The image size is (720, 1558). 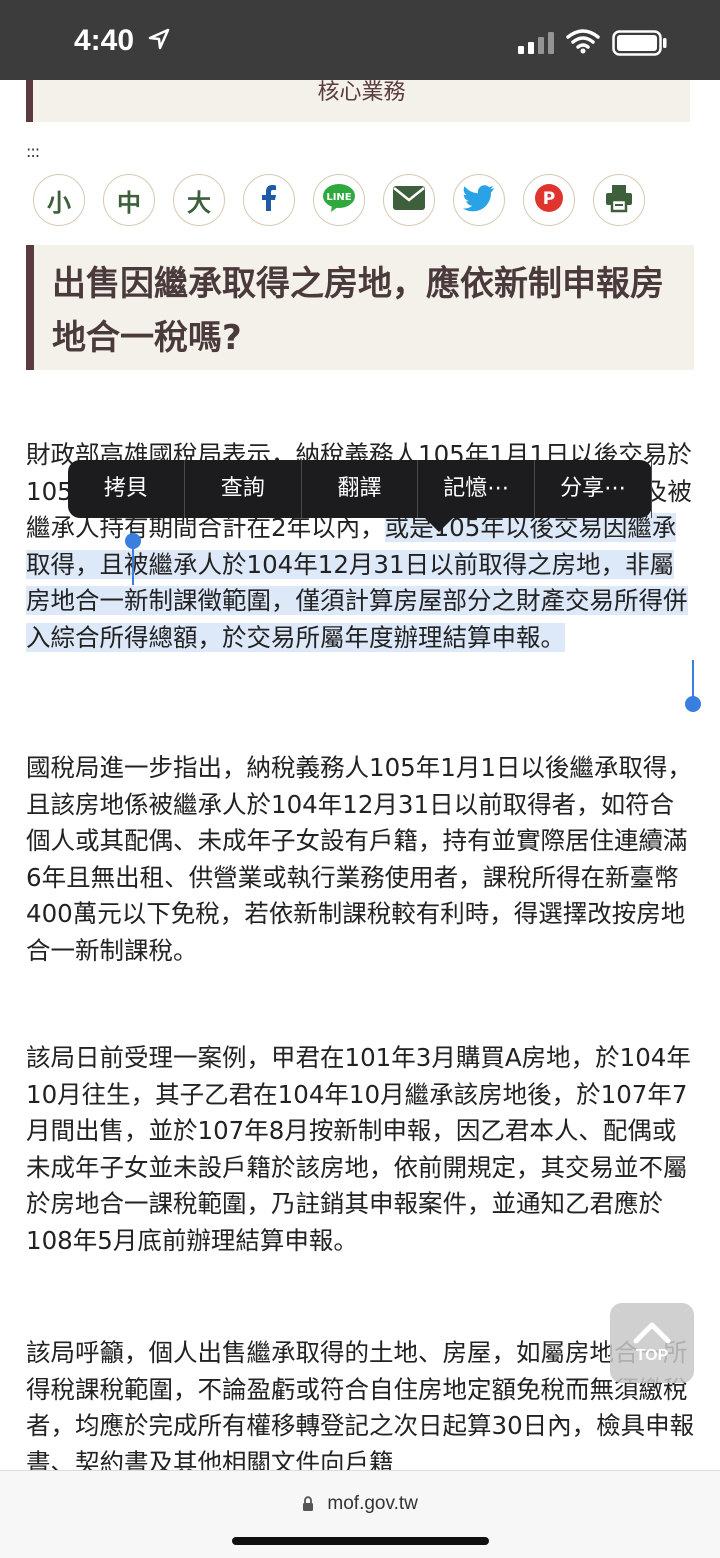 I want to click on font-large-label: 大, so click(x=199, y=202).